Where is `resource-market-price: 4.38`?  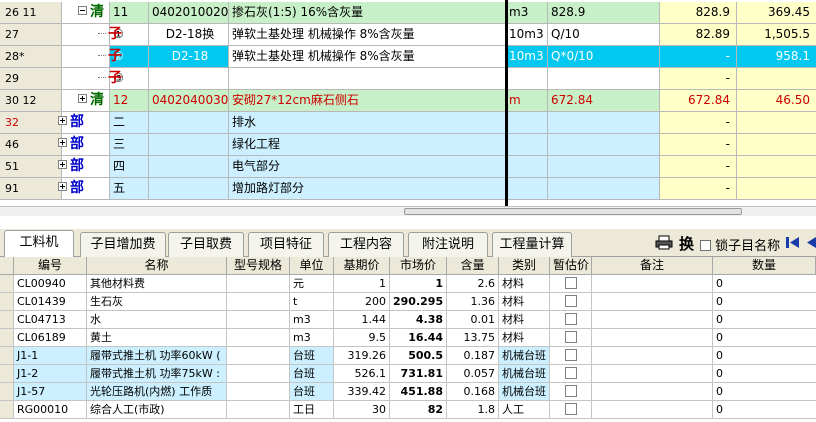 resource-market-price: 4.38 is located at coordinates (418, 319).